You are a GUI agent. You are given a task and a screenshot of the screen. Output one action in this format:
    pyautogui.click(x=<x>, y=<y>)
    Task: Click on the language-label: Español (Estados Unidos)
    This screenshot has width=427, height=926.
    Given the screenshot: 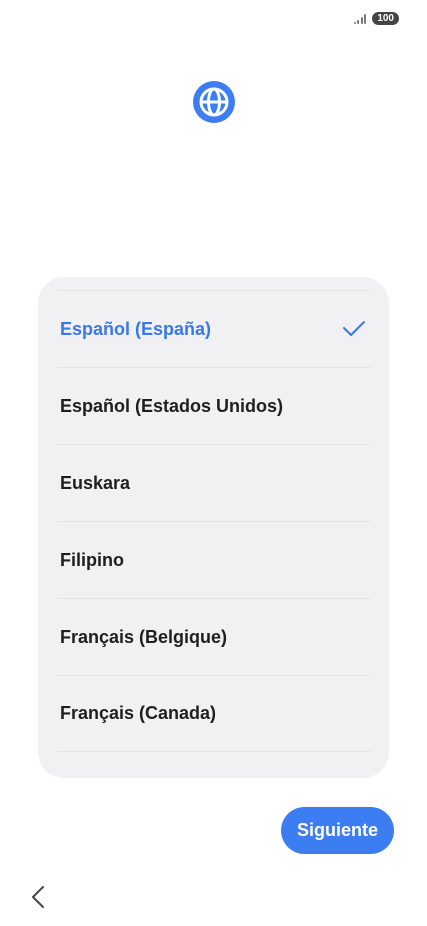 What is the action you would take?
    pyautogui.click(x=172, y=405)
    